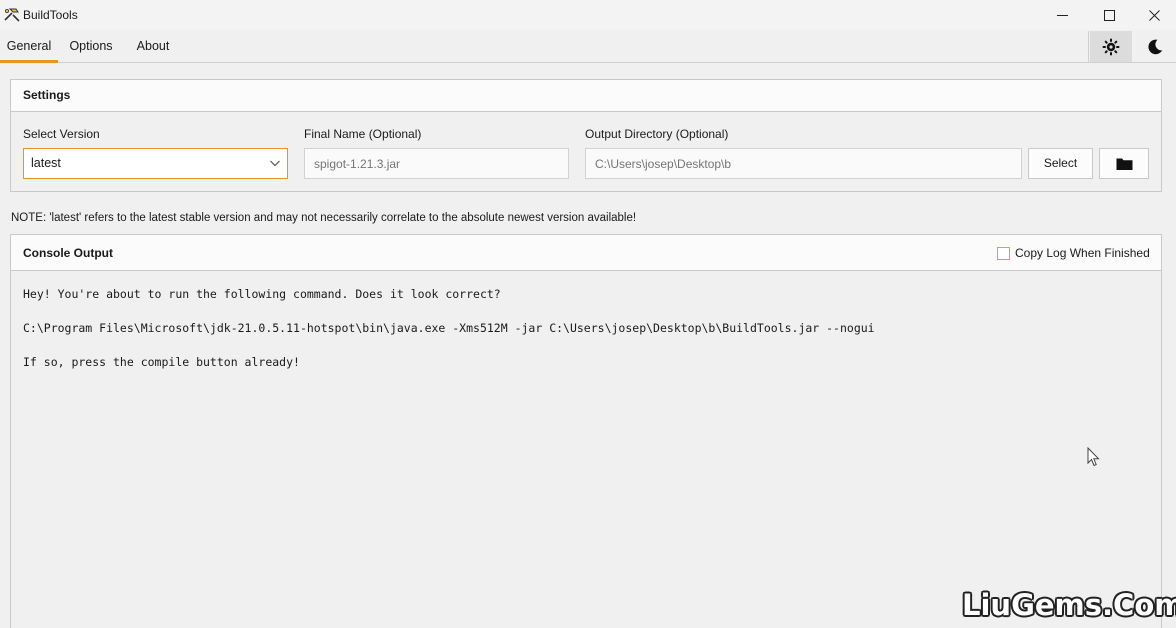 Image resolution: width=1176 pixels, height=628 pixels. Describe the element at coordinates (588, 46) in the screenshot. I see `tab-bar: General Options About` at that location.